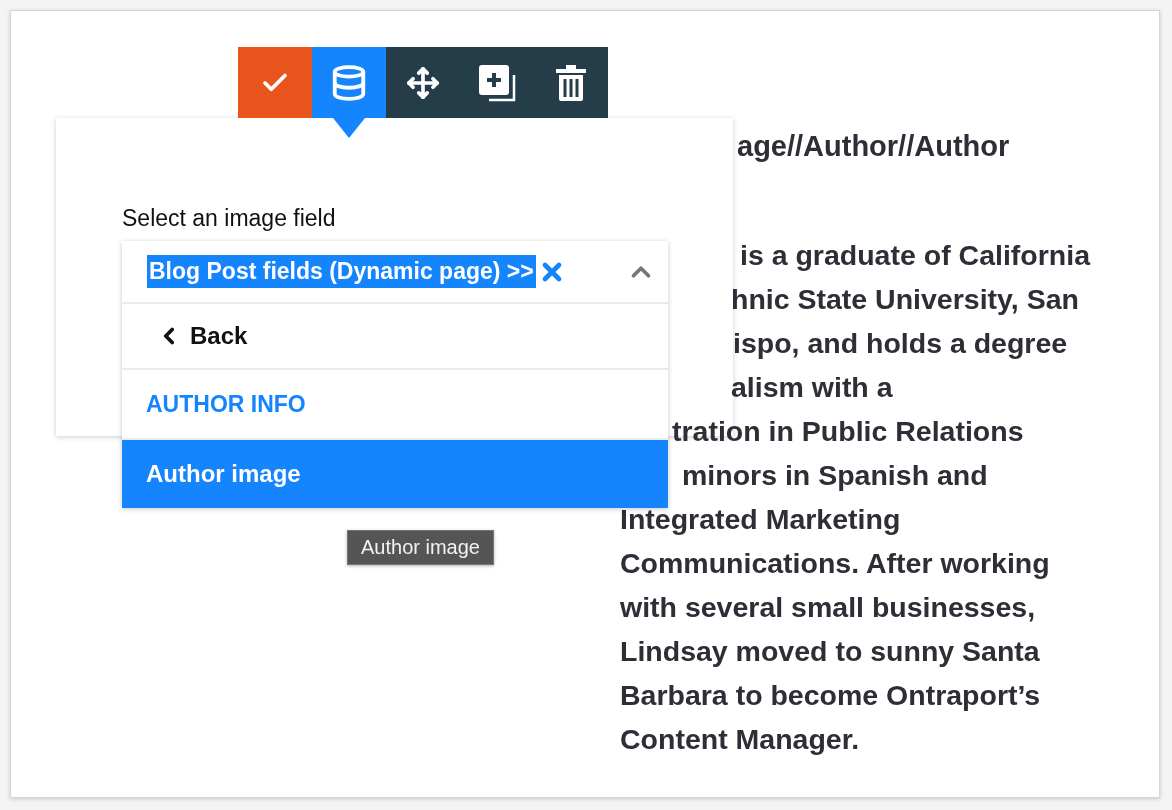  What do you see at coordinates (420, 547) in the screenshot?
I see `tooltip: Author image` at bounding box center [420, 547].